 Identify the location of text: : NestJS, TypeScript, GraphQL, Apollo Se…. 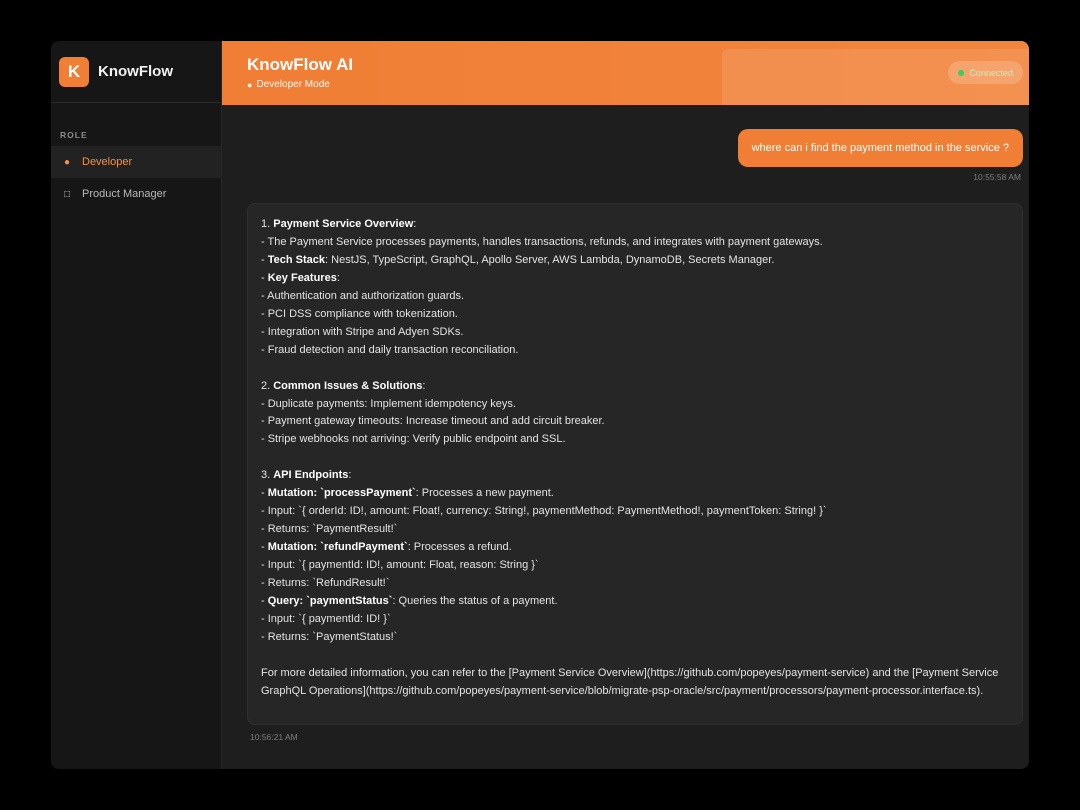
(550, 259).